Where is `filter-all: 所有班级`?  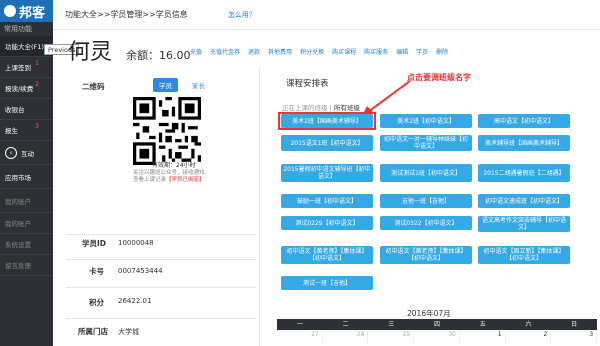
filter-all: 所有班级 is located at coordinates (347, 108).